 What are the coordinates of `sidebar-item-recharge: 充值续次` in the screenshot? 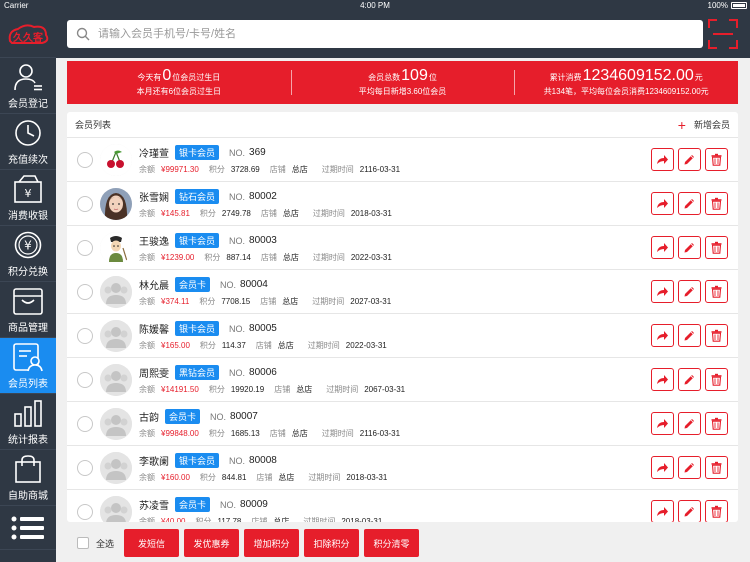 It's located at (28, 142).